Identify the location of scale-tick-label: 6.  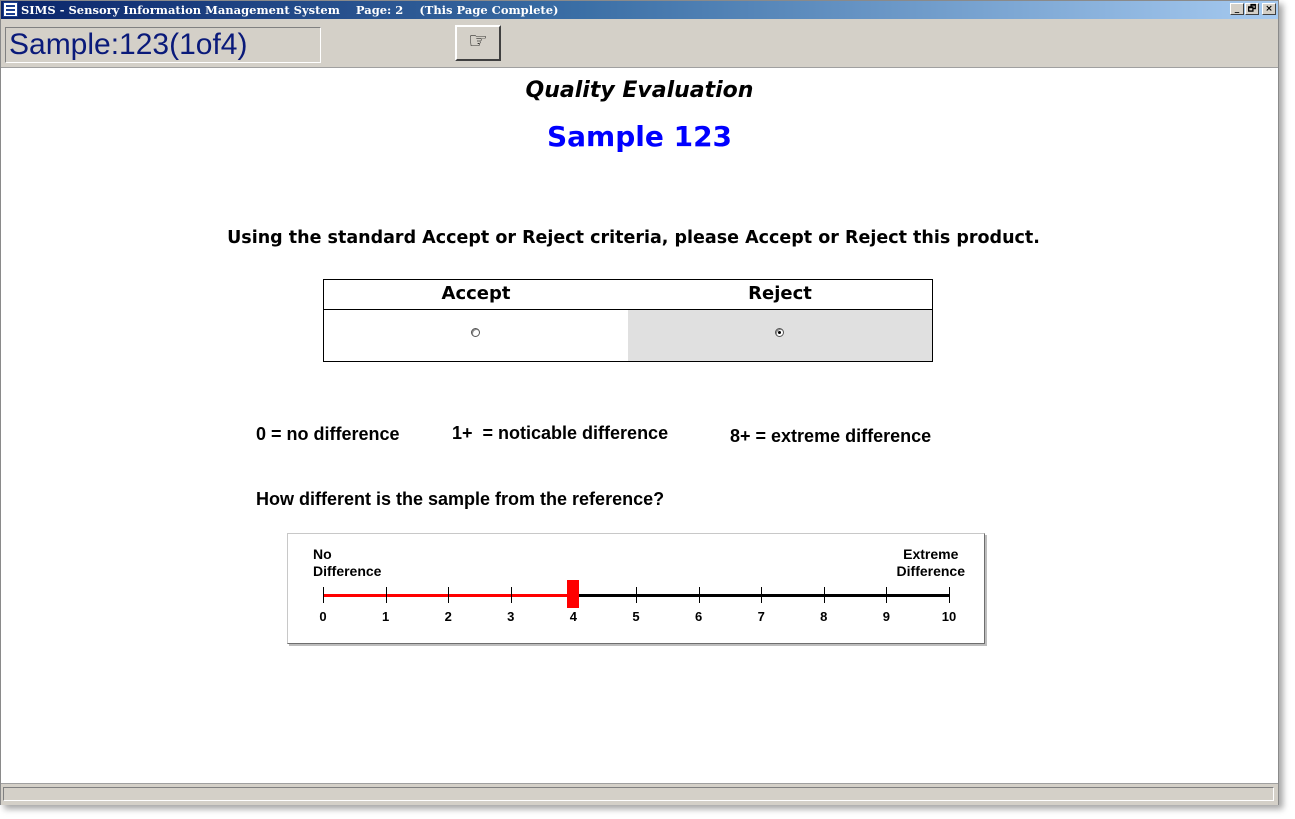
(698, 616).